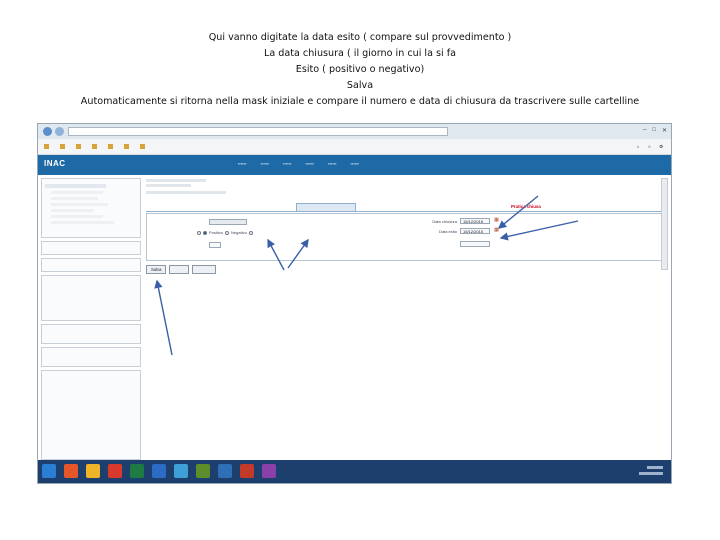  I want to click on window-controls: – □ ✕, so click(655, 130).